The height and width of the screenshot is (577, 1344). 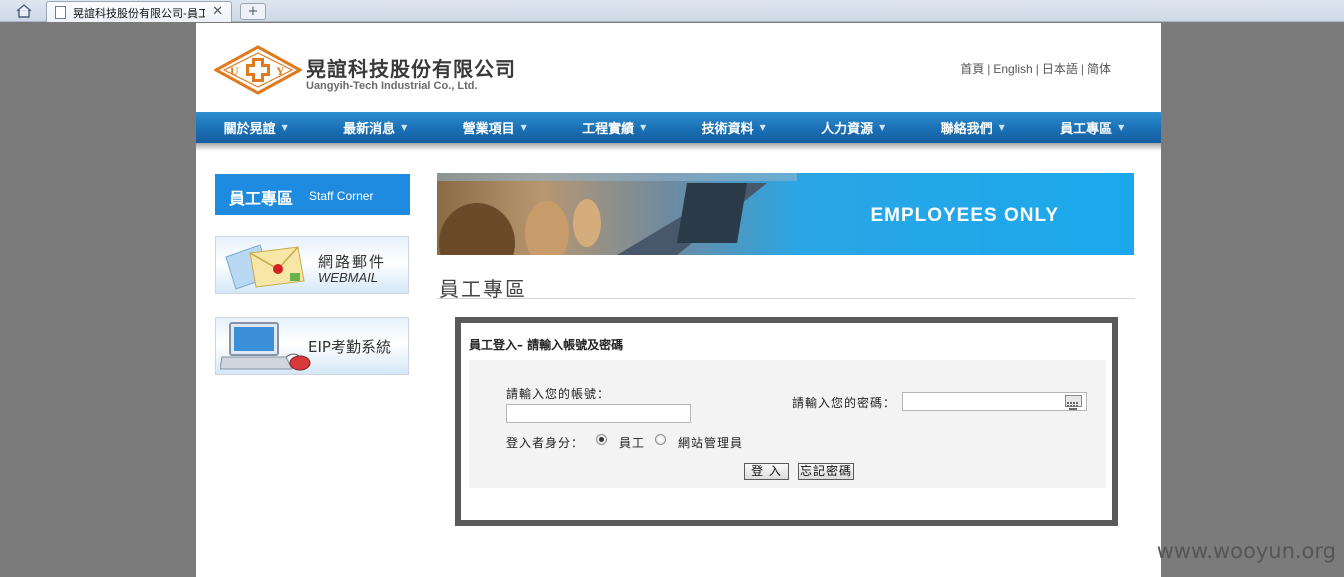 I want to click on nav-item-about: 關於晃誼 ▼, so click(x=256, y=127).